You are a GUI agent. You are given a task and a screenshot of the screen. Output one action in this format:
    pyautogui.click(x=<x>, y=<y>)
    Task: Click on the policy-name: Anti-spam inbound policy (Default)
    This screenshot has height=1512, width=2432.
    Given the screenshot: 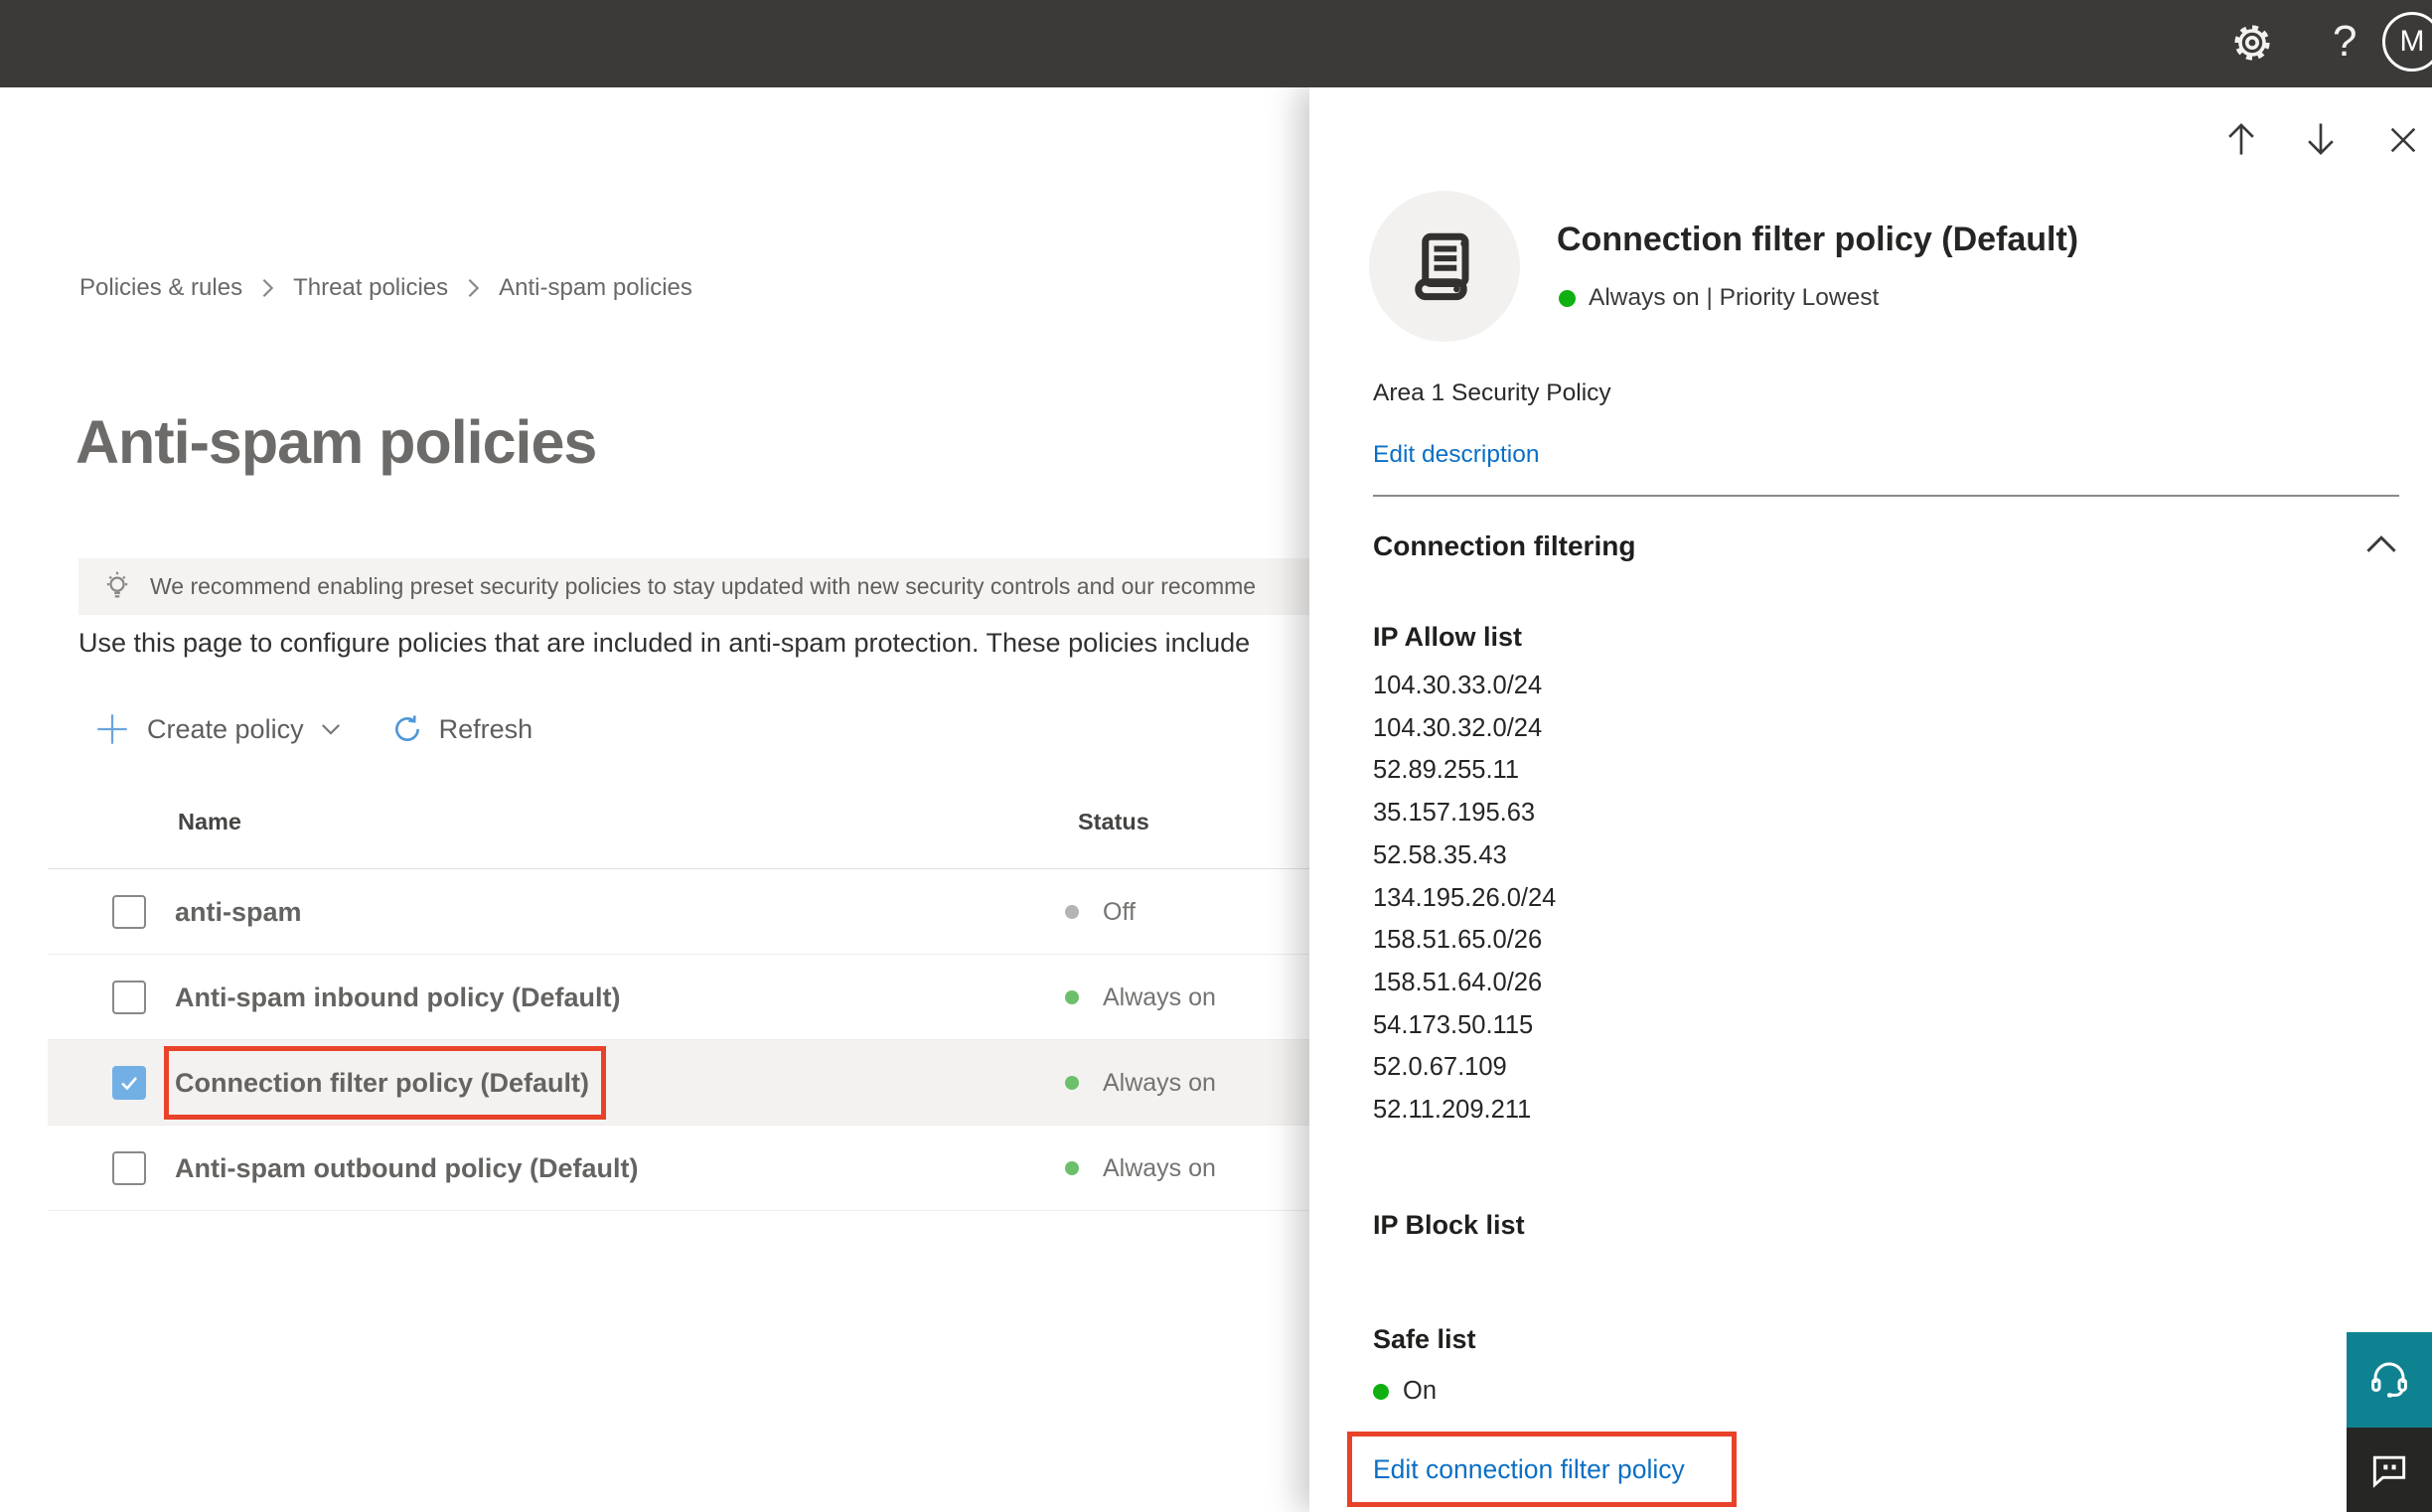 What is the action you would take?
    pyautogui.click(x=398, y=997)
    